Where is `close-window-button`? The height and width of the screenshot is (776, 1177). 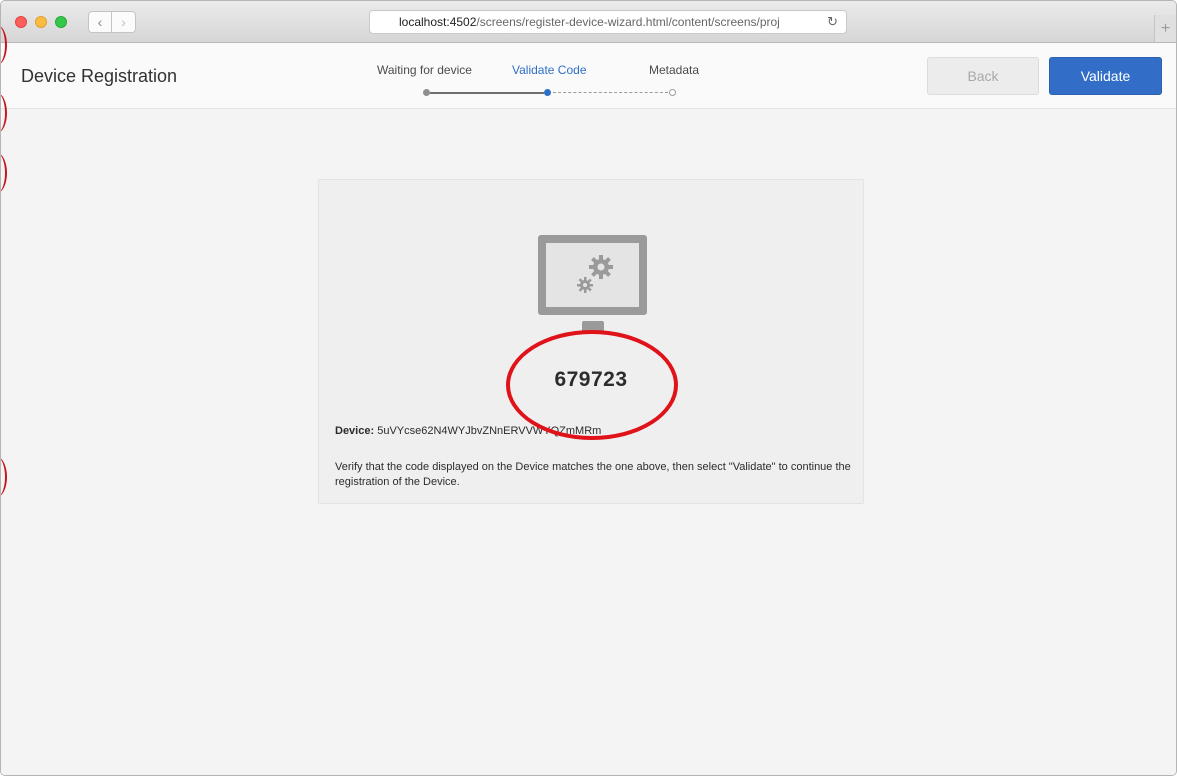 close-window-button is located at coordinates (21, 22).